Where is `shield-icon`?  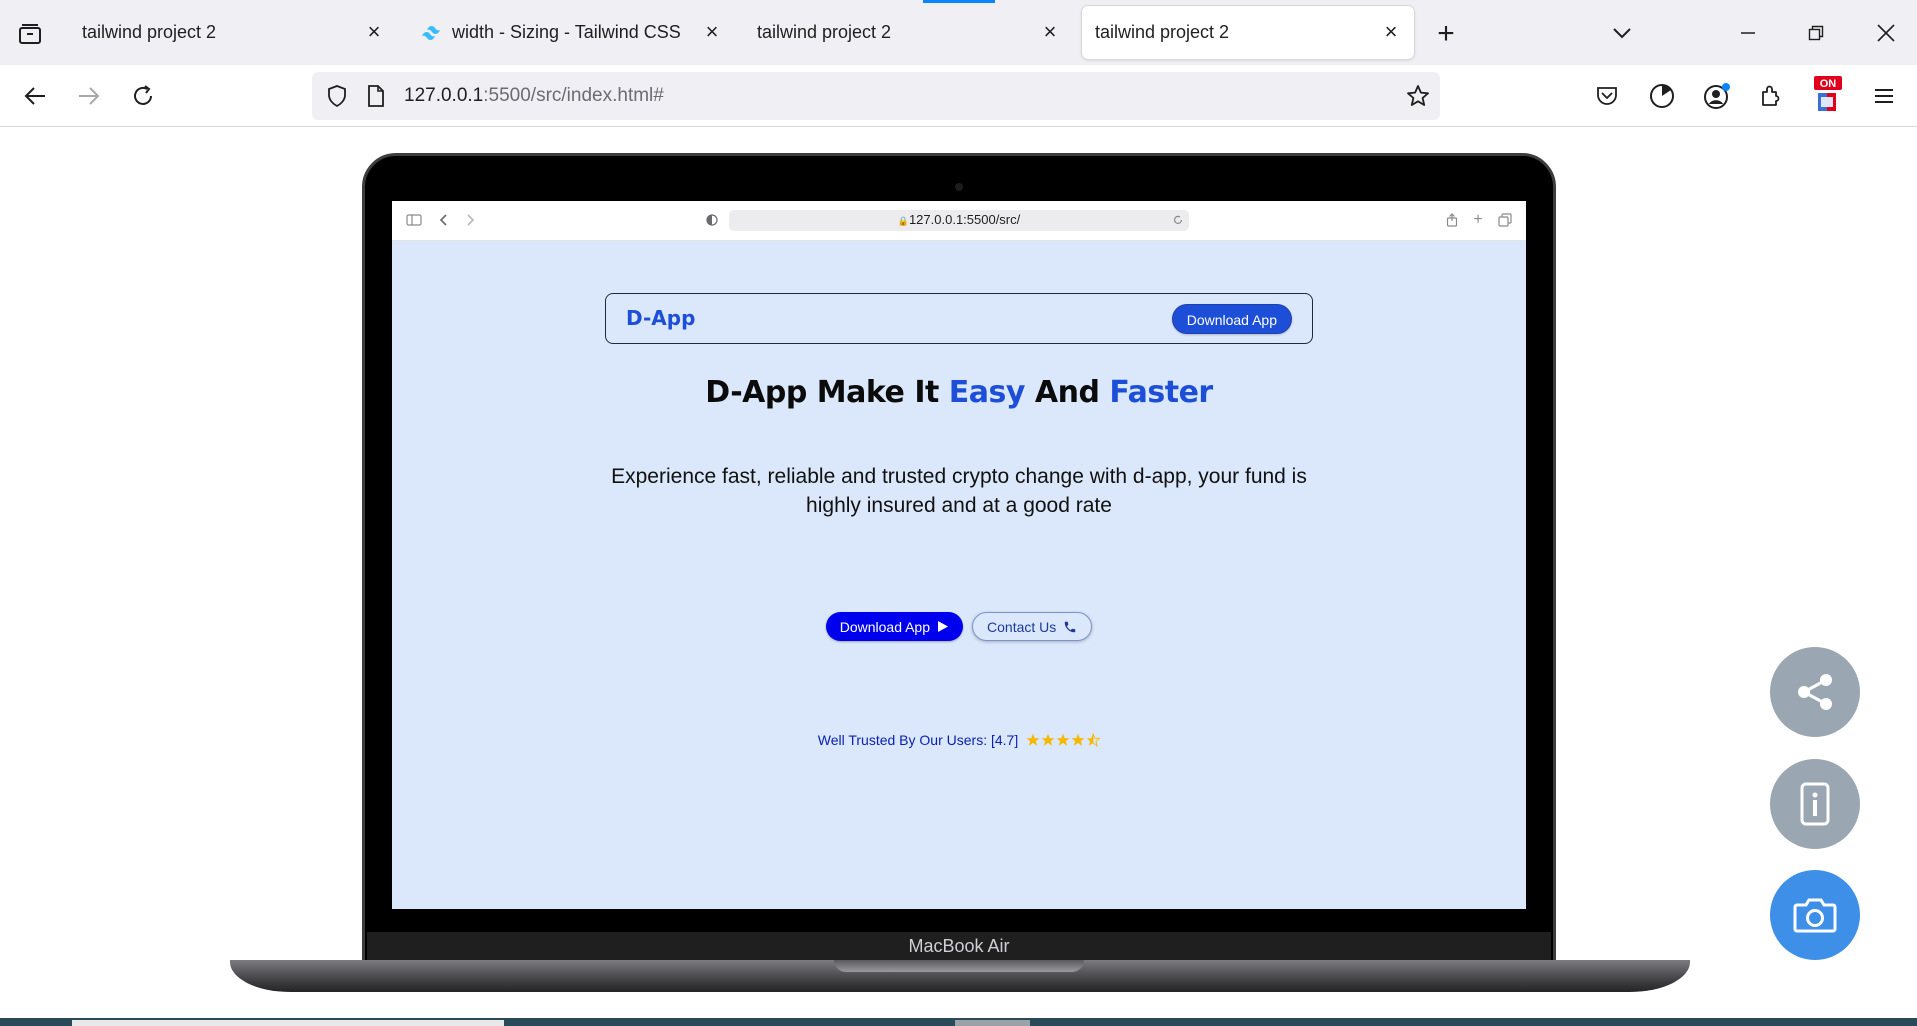
shield-icon is located at coordinates (337, 96).